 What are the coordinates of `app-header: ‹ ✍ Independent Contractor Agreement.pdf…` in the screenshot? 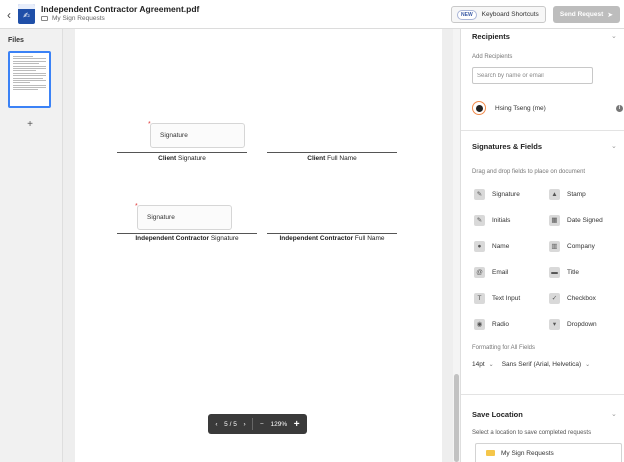 It's located at (312, 14).